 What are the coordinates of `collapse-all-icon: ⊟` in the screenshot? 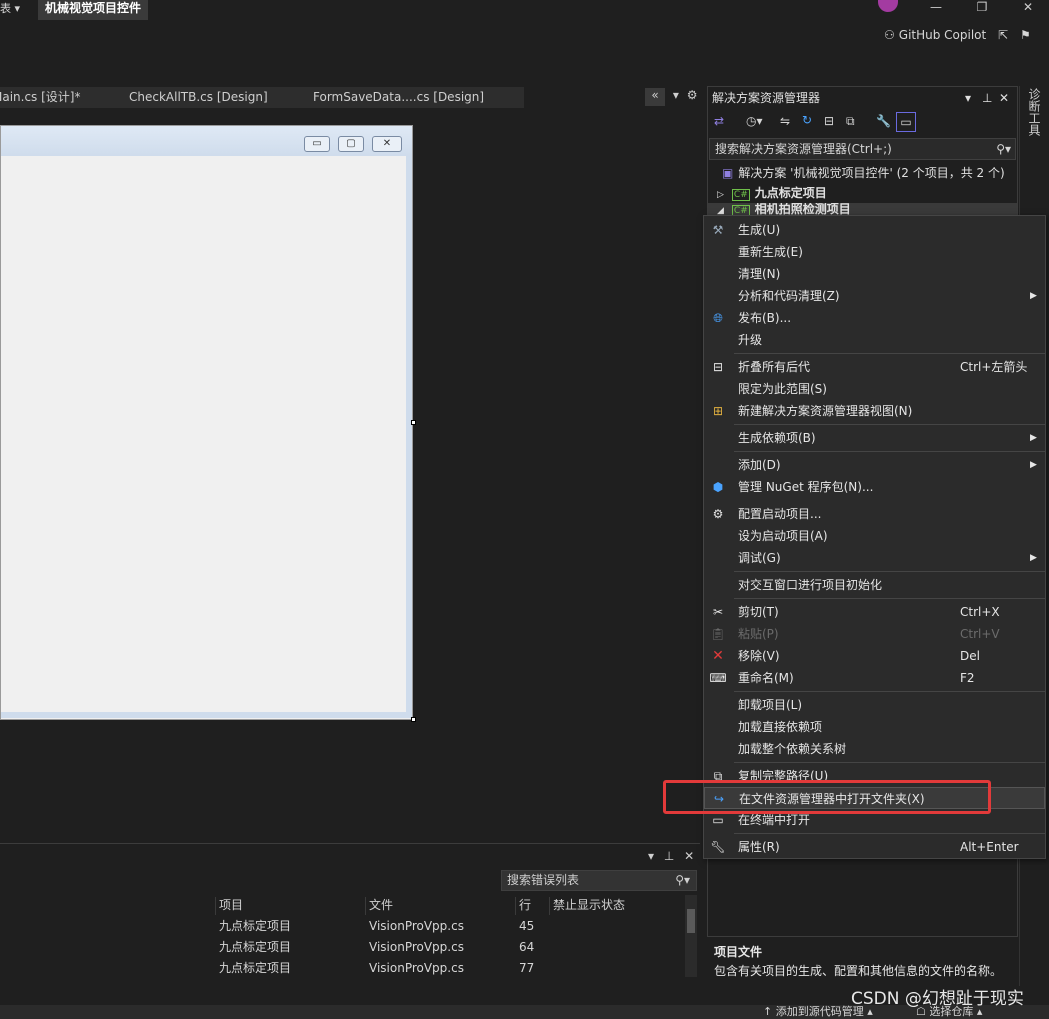 It's located at (829, 121).